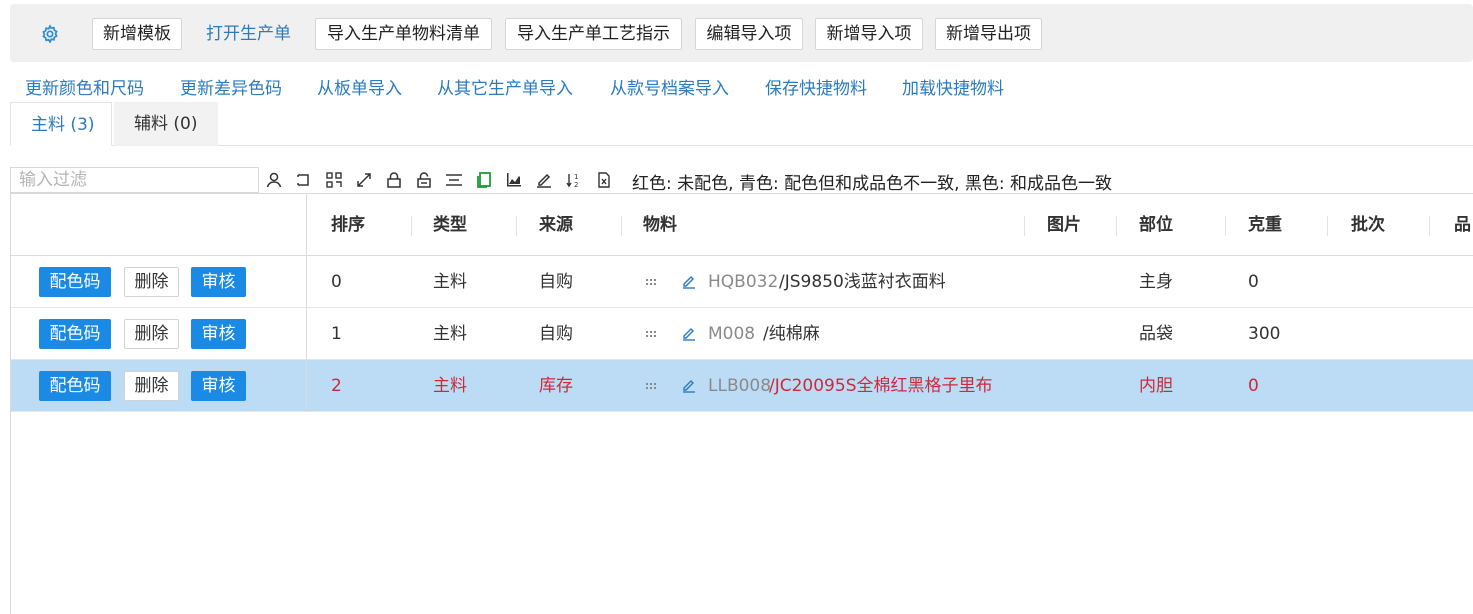  I want to click on edit-import-button: 编辑导入项, so click(749, 34).